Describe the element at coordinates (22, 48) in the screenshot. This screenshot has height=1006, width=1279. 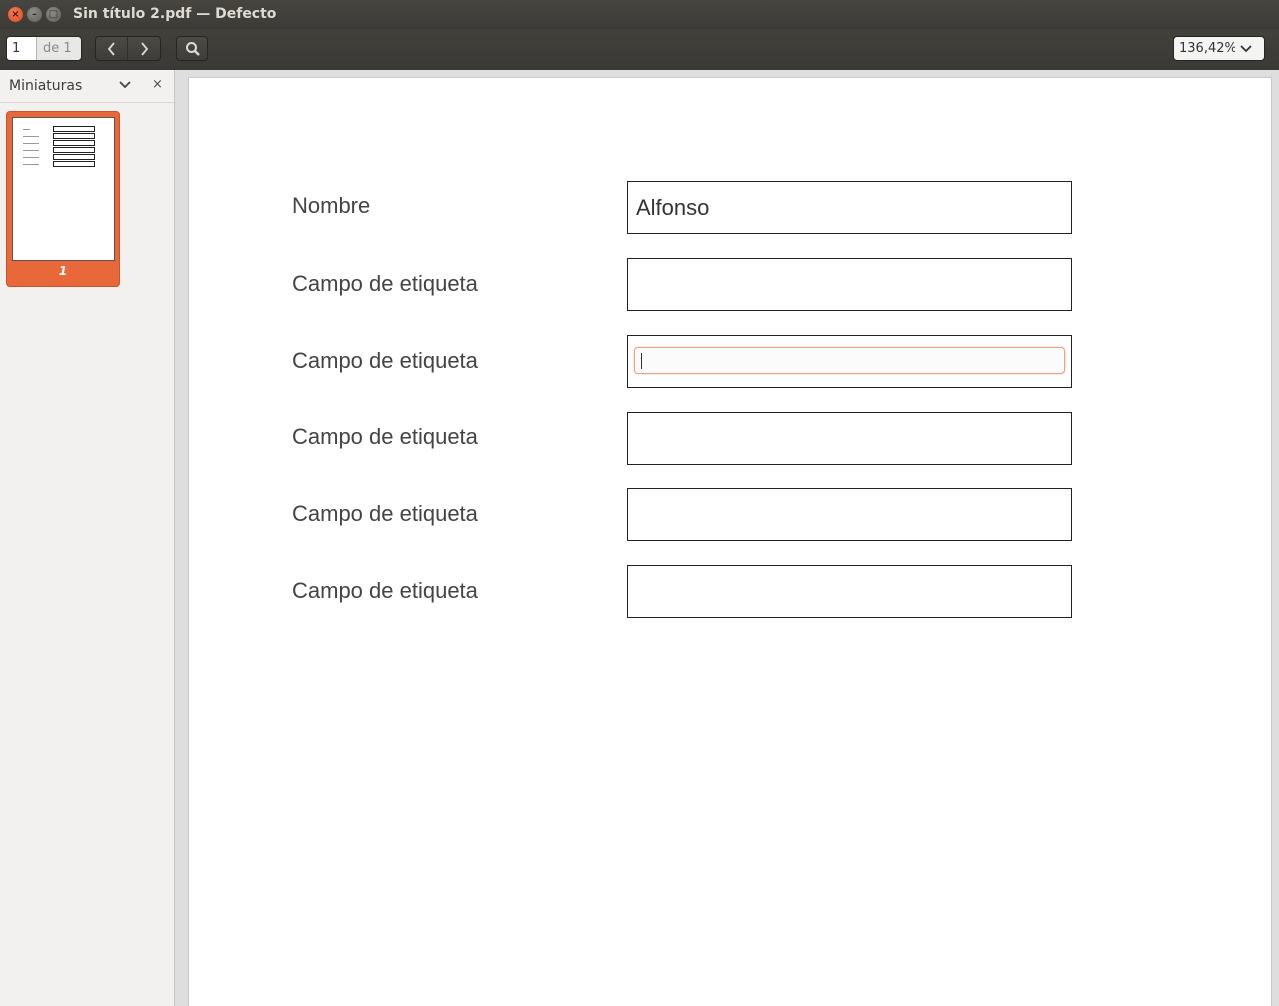
I see `page-number-input` at that location.